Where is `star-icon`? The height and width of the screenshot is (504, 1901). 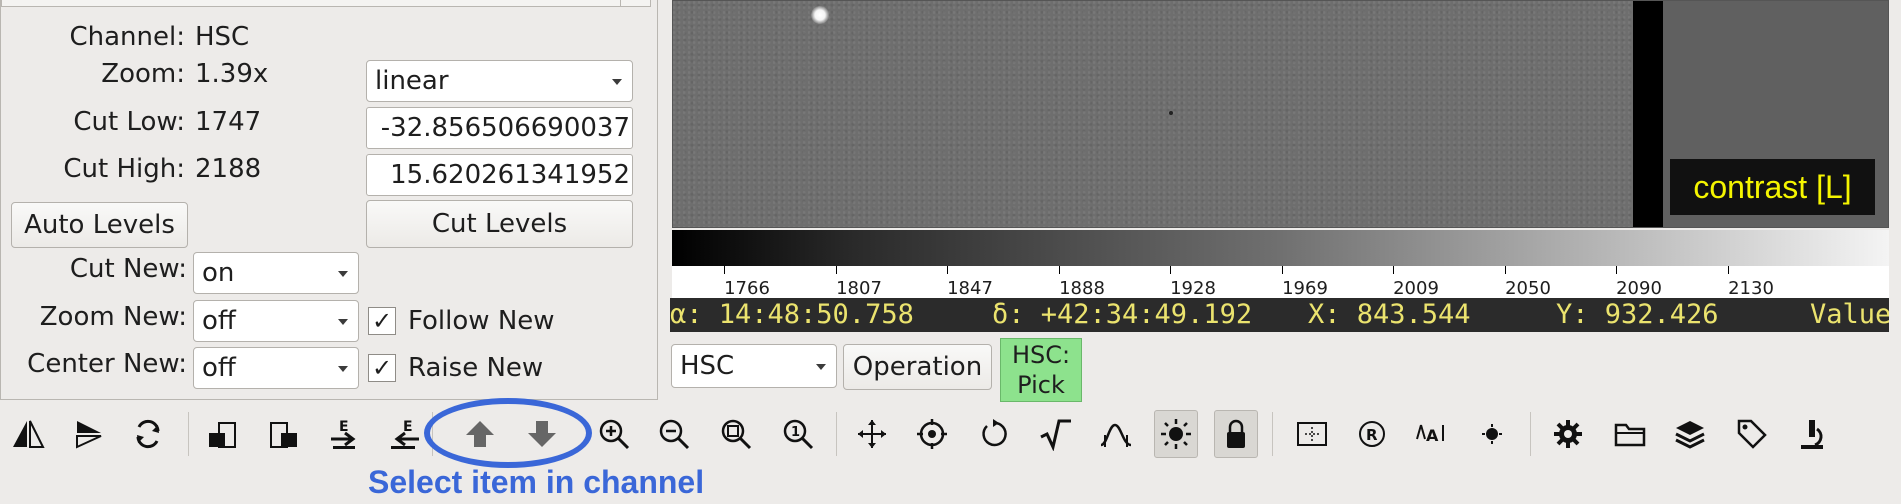
star-icon is located at coordinates (1492, 434).